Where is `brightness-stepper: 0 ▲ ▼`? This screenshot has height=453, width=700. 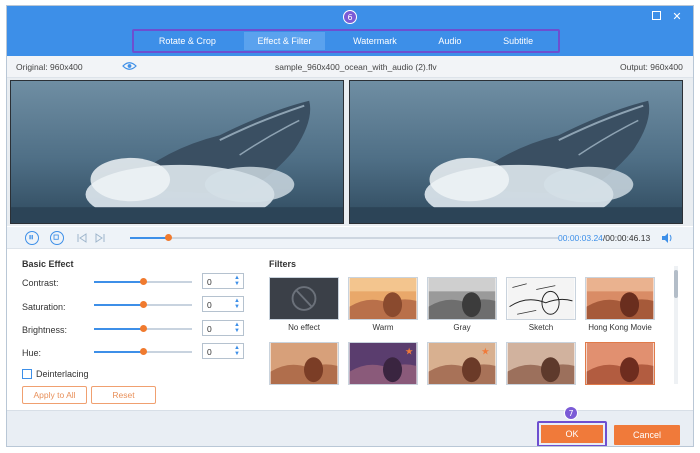 brightness-stepper: 0 ▲ ▼ is located at coordinates (223, 328).